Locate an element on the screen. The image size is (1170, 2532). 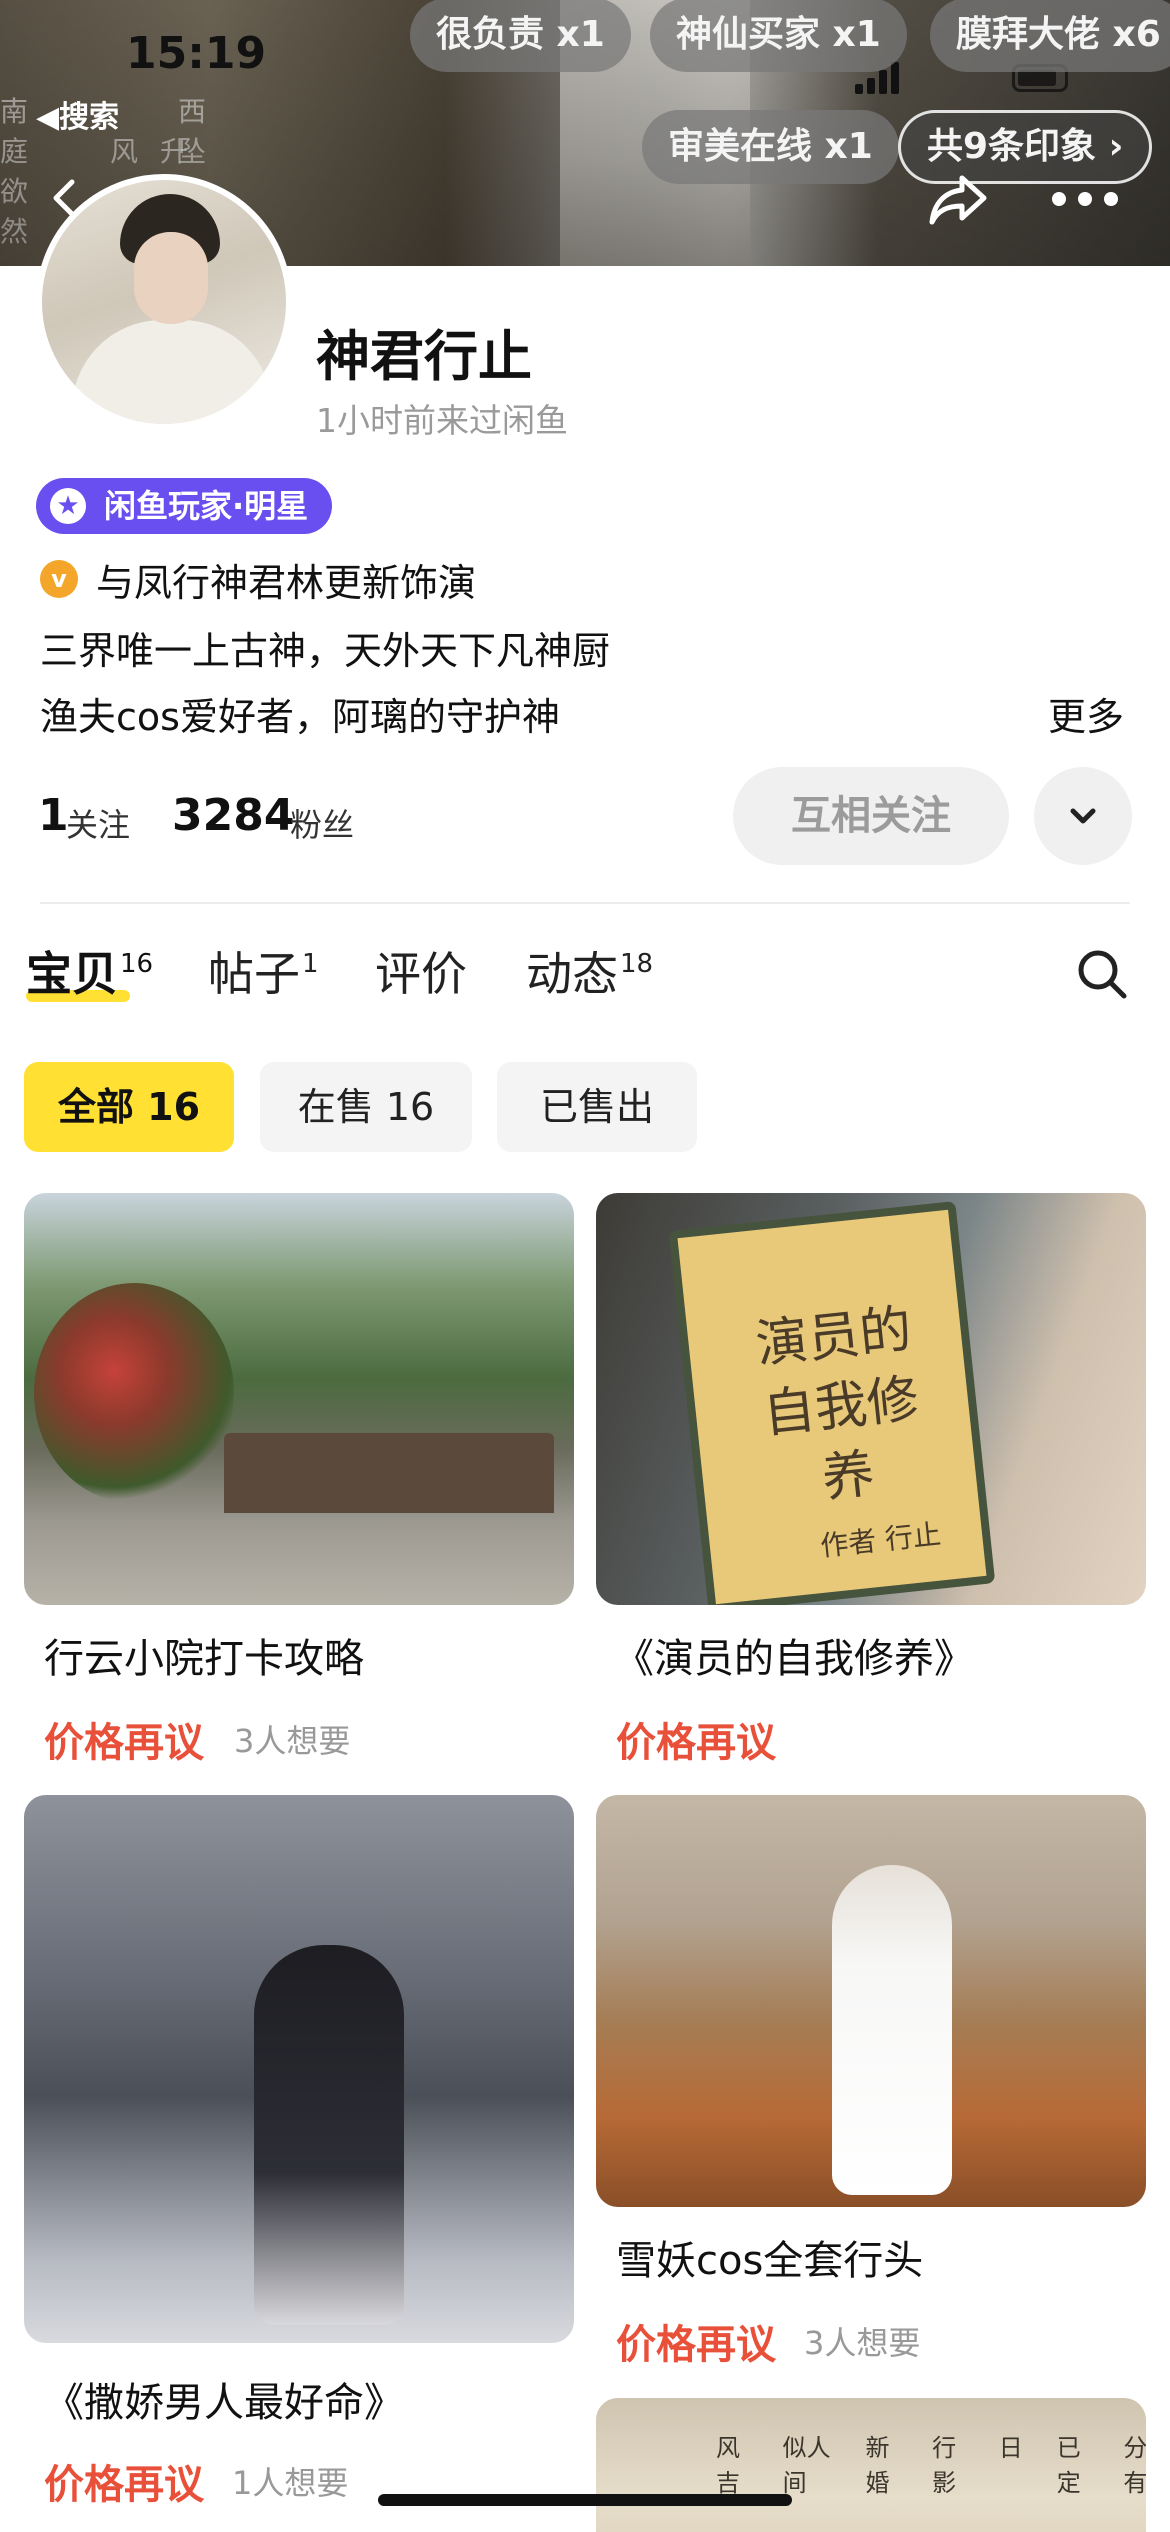
bio-line: 渔夫cos爱好者，阿璃的守护神 is located at coordinates (300, 717).